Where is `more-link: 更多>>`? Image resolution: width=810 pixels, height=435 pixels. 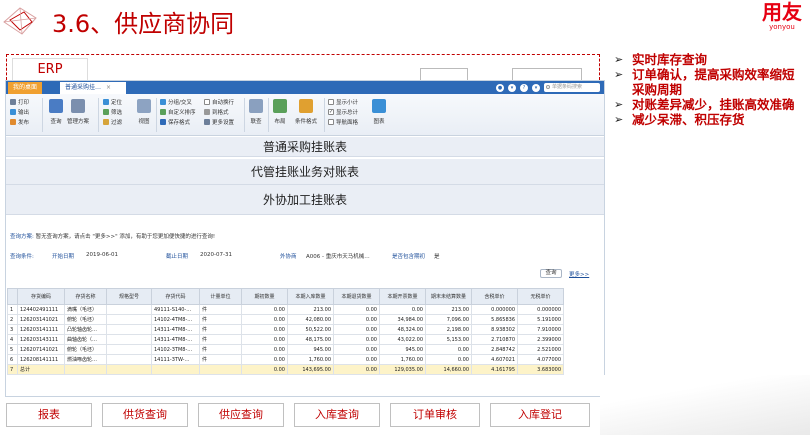
more-link: 更多>> is located at coordinates (579, 274).